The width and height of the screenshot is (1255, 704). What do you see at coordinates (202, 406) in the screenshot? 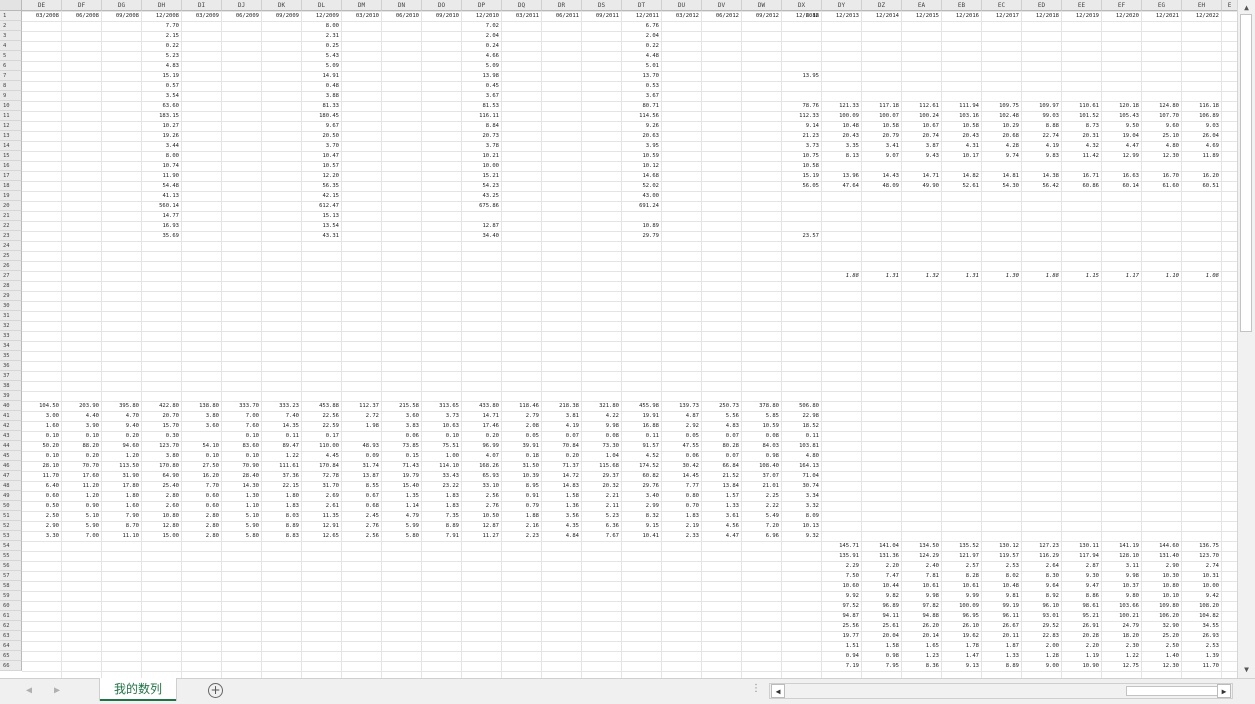
I see `cell: 138.80` at bounding box center [202, 406].